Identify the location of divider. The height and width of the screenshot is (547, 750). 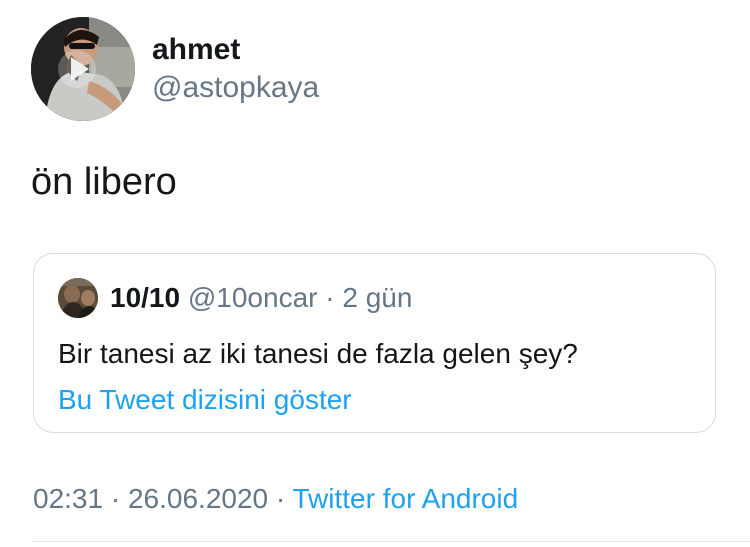
(391, 541).